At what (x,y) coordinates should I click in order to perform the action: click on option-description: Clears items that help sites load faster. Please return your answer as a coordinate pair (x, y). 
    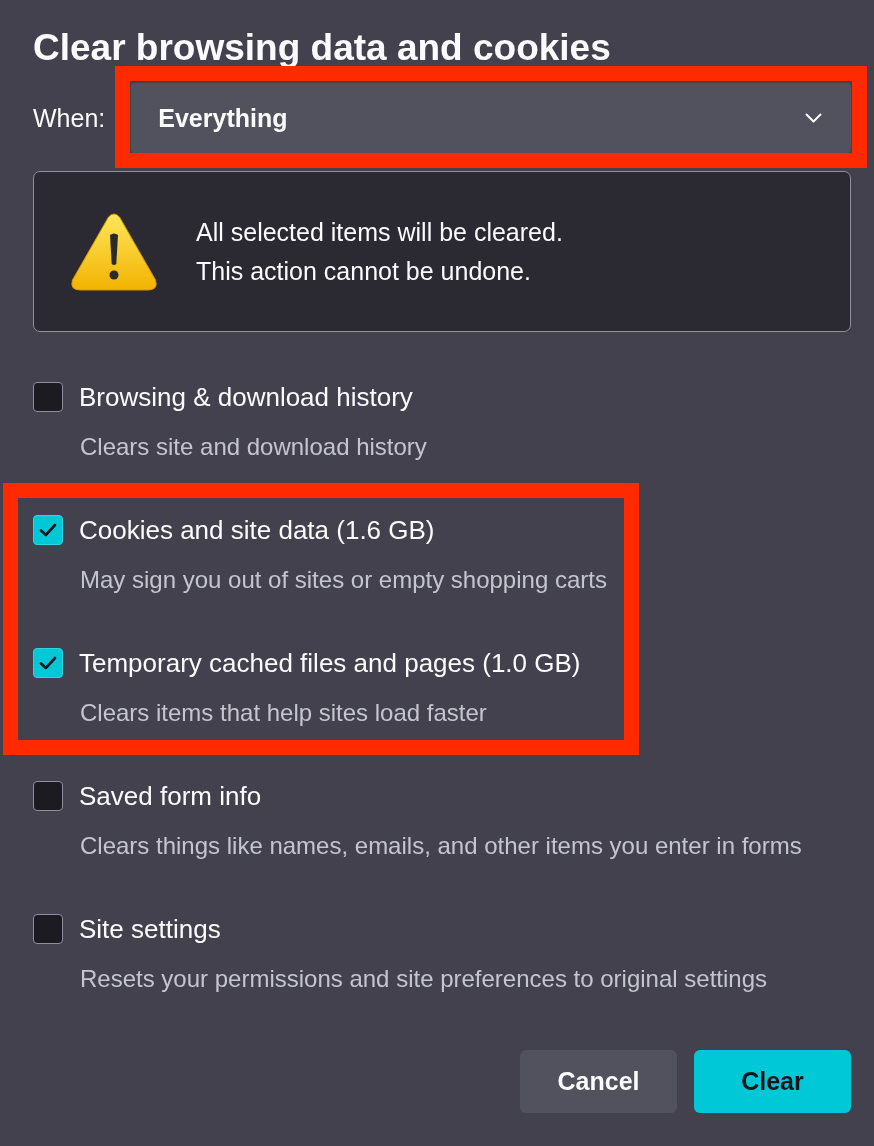
    Looking at the image, I should click on (283, 713).